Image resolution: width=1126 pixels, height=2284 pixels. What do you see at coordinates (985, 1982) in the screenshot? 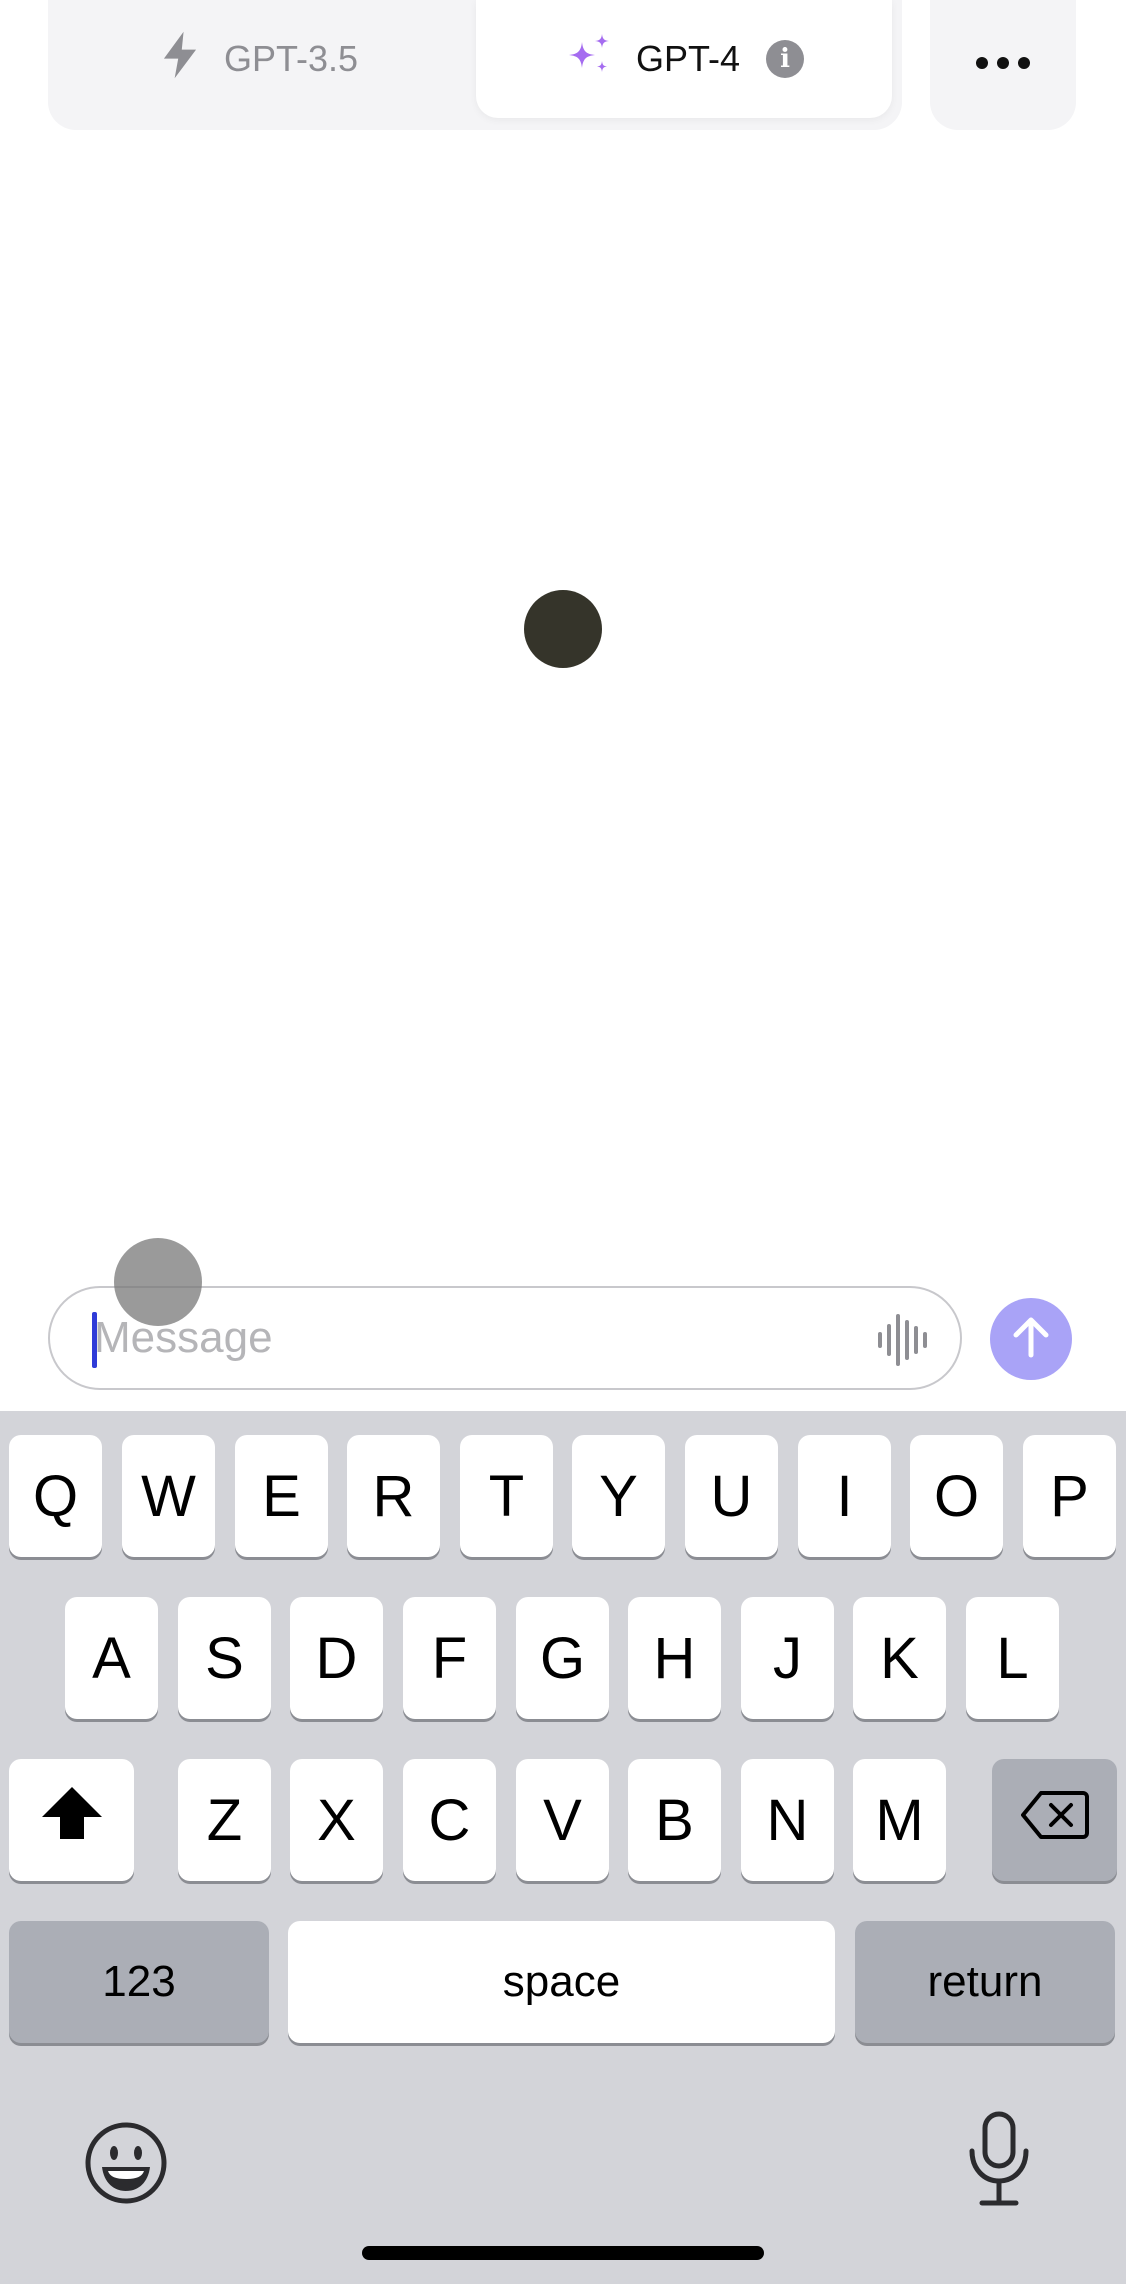
I see `return-key: return` at bounding box center [985, 1982].